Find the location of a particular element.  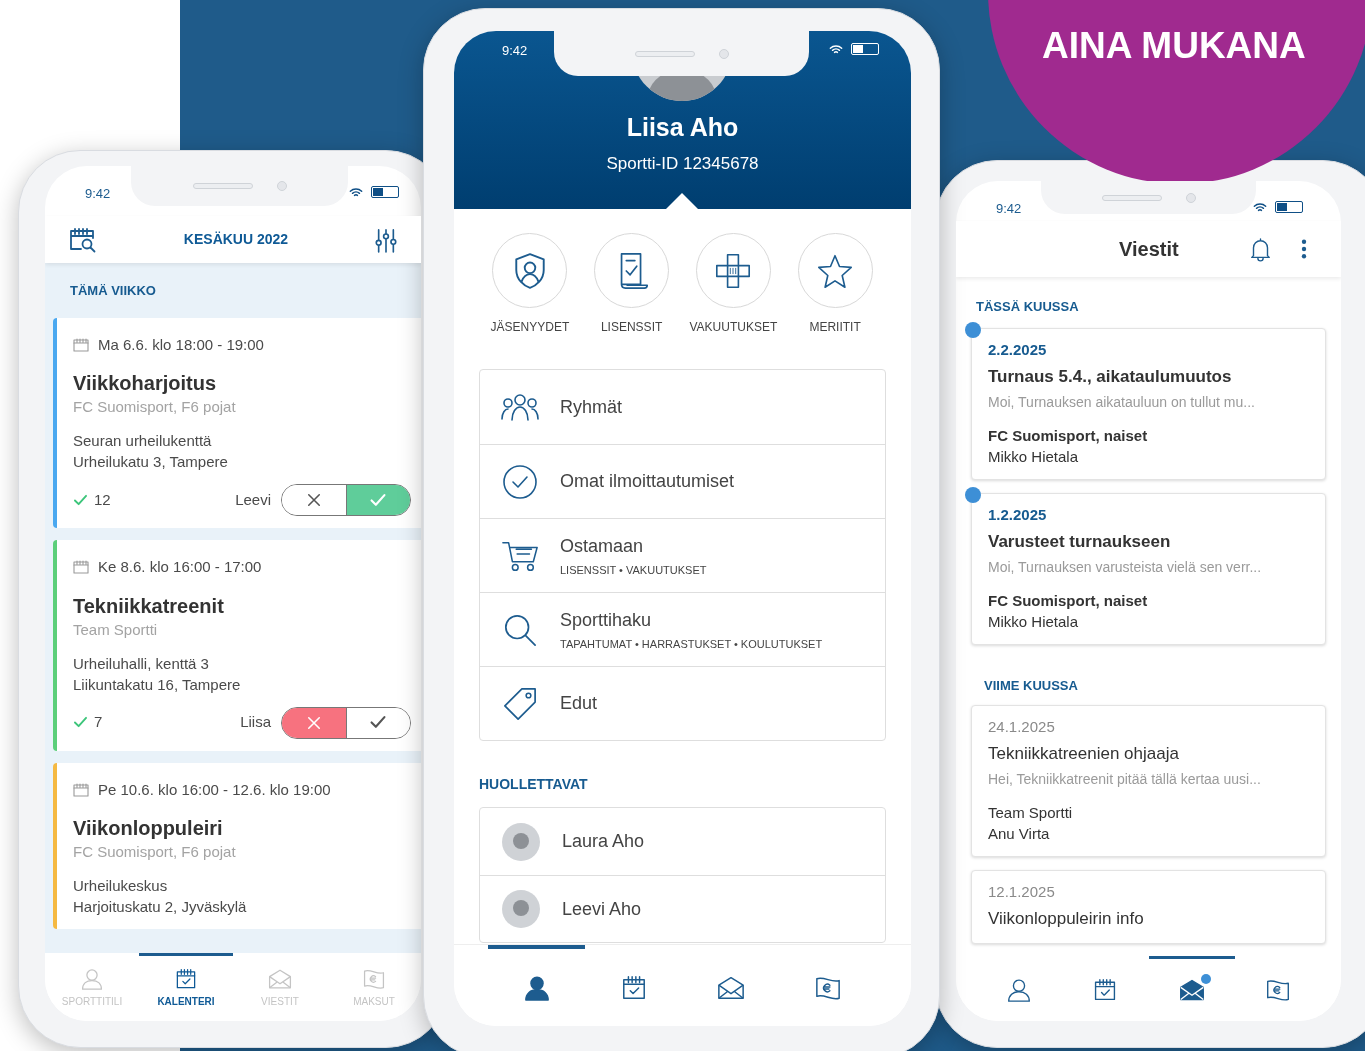

menu-item: Ostamaan LISENSSIT • VAKUUTUKSET is located at coordinates (682, 555).